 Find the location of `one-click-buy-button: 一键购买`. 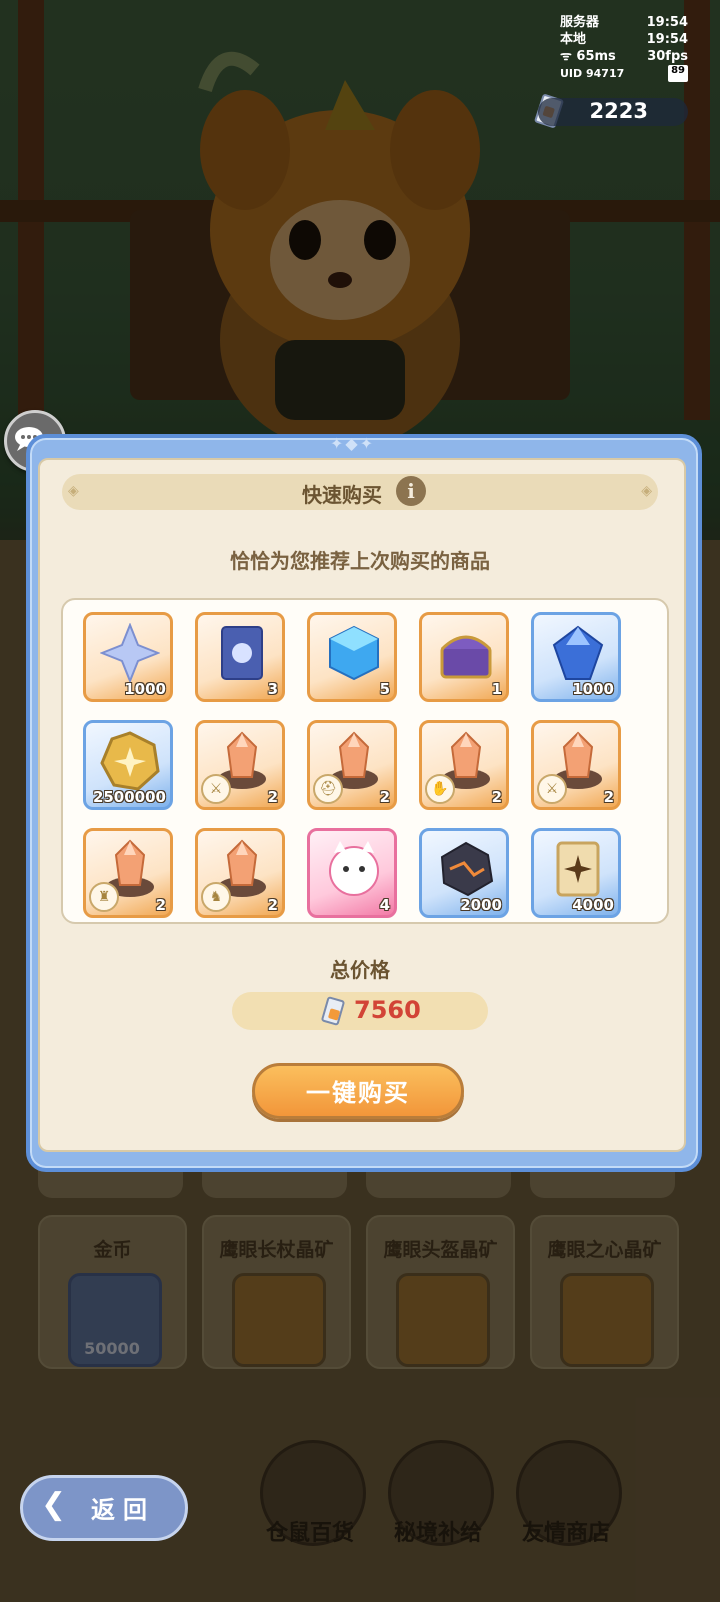

one-click-buy-button: 一键购买 is located at coordinates (358, 1091).